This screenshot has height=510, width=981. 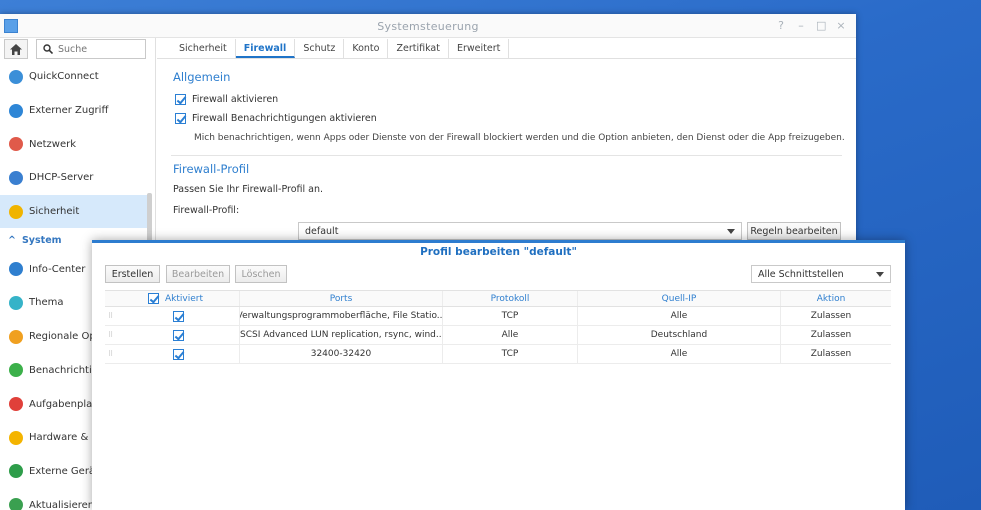 What do you see at coordinates (64, 404) in the screenshot?
I see `sidebar-item-label: Aufgabenplan` at bounding box center [64, 404].